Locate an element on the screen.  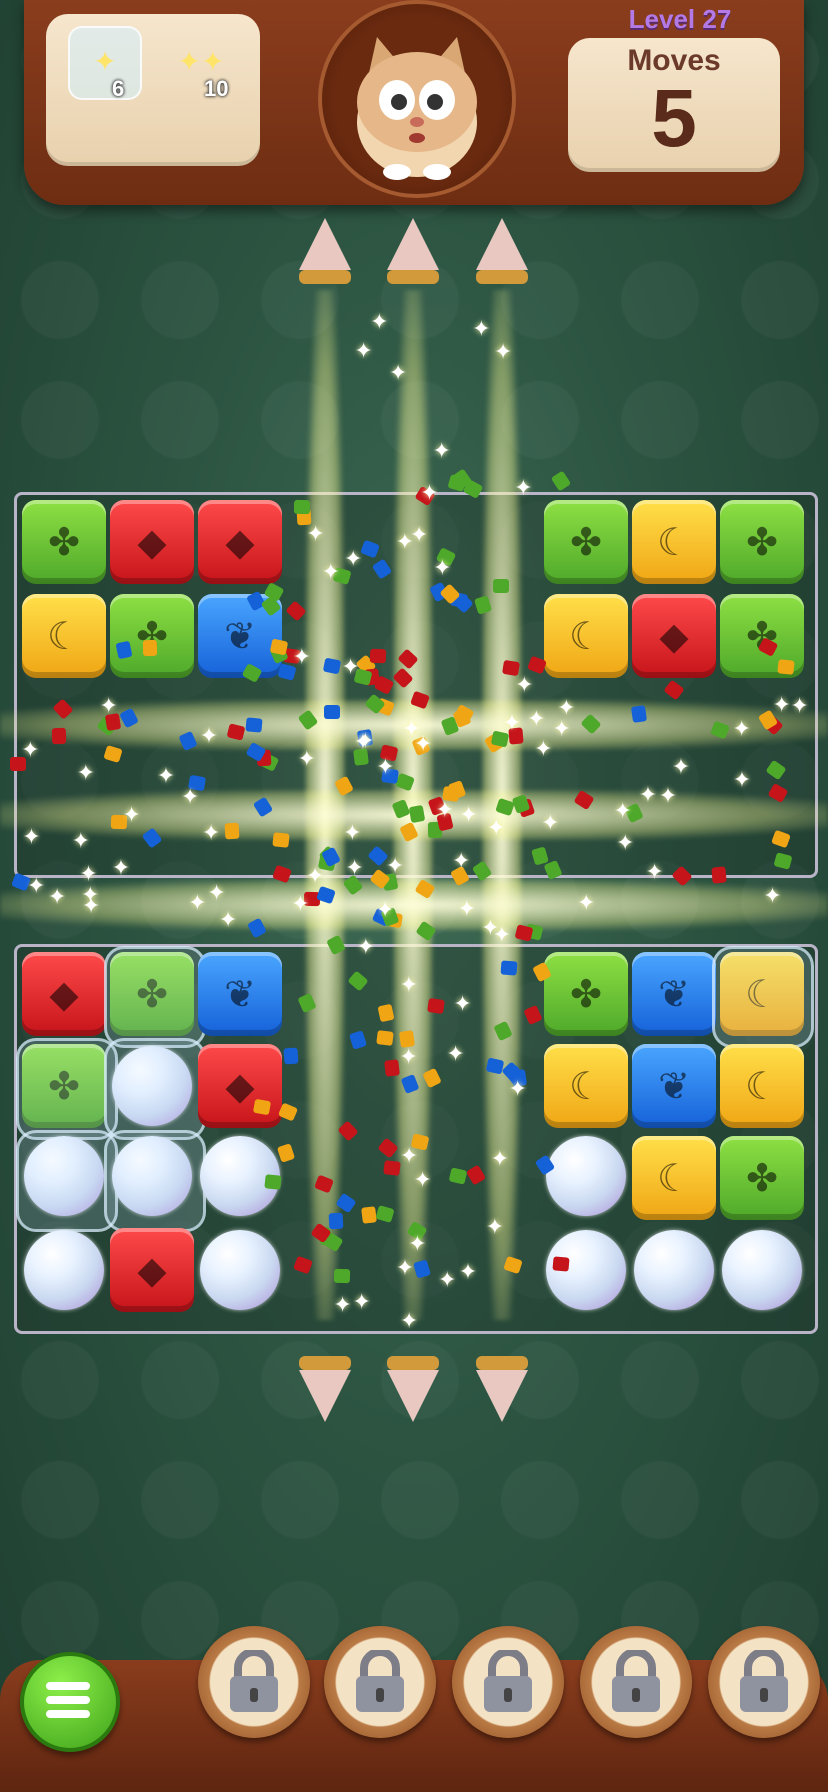
goal-count-1: 6 is located at coordinates (118, 88).